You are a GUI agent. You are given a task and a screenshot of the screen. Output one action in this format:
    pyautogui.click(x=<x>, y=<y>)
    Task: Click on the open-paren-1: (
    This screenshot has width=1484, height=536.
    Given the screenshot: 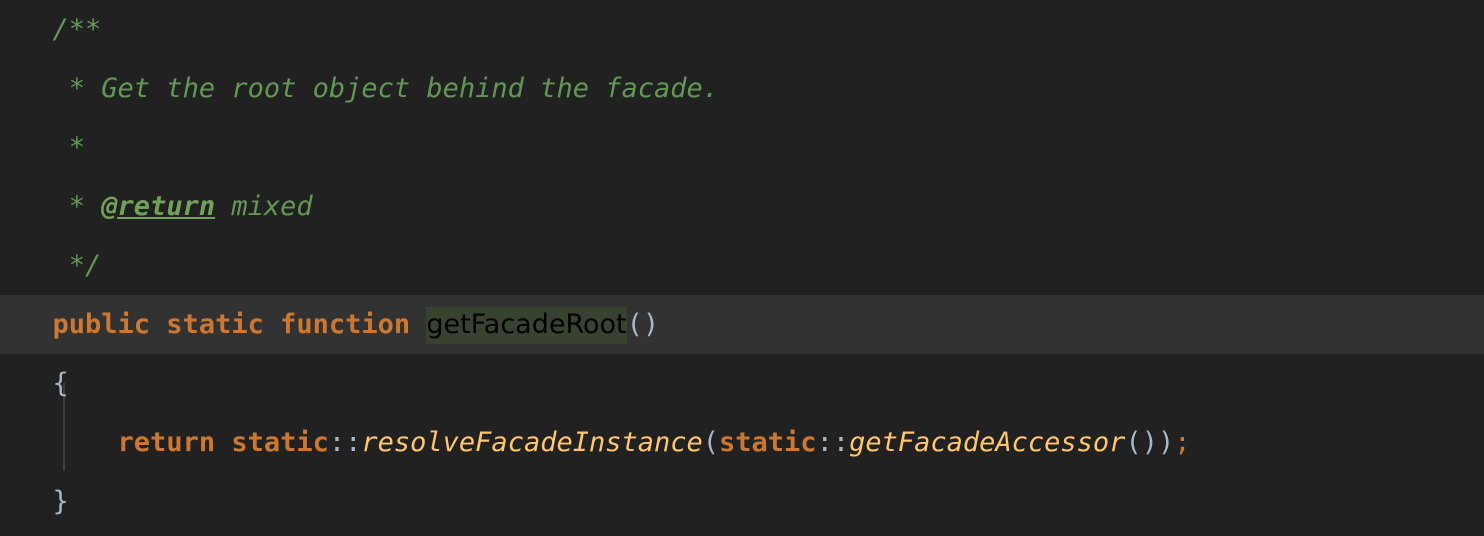 What is the action you would take?
    pyautogui.click(x=711, y=442)
    